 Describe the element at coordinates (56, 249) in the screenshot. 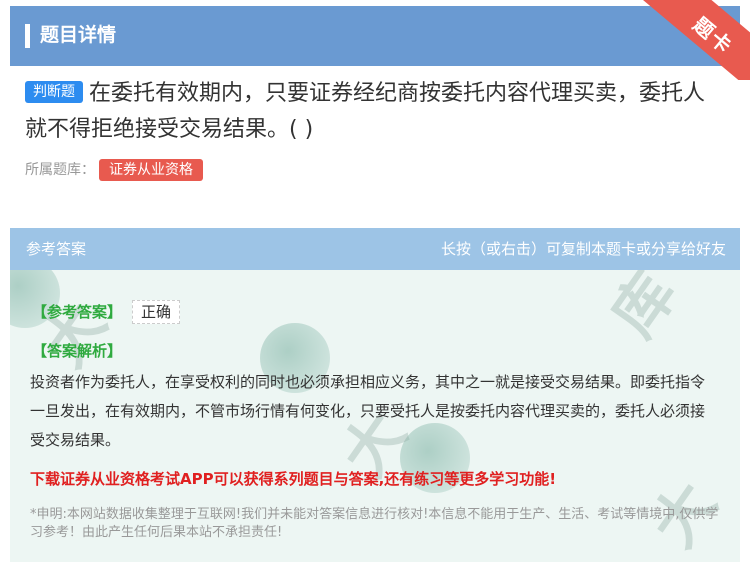

I see `answer-header-title: 参考答案` at that location.